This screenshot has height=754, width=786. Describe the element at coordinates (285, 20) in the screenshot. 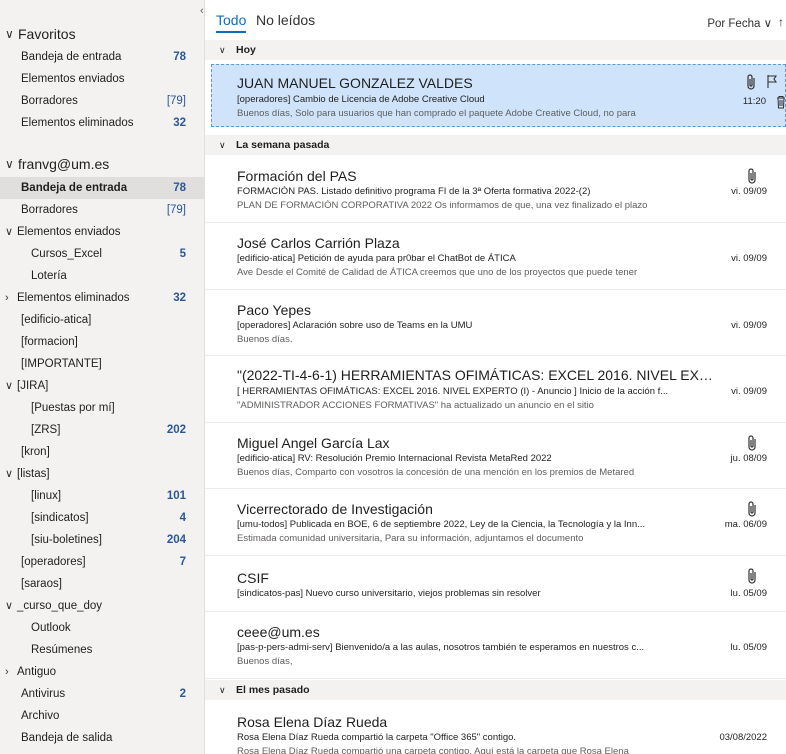

I see `tab-unread: No leídos` at that location.